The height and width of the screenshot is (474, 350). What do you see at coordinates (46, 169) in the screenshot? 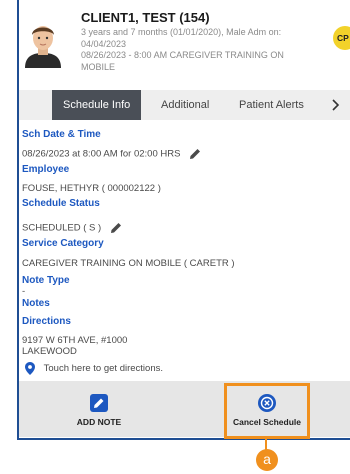
I see `employee-label: Employee` at bounding box center [46, 169].